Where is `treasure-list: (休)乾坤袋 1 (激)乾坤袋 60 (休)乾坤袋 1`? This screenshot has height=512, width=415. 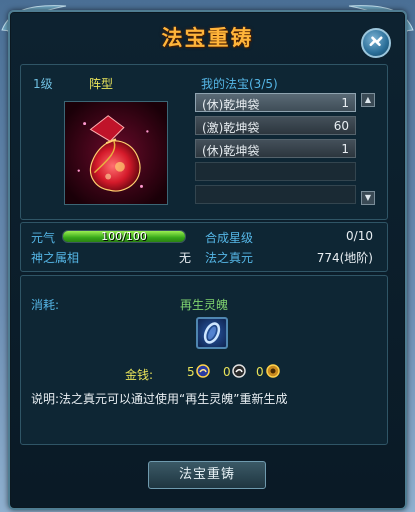 treasure-list: (休)乾坤袋 1 (激)乾坤袋 60 (休)乾坤袋 1 is located at coordinates (275, 150).